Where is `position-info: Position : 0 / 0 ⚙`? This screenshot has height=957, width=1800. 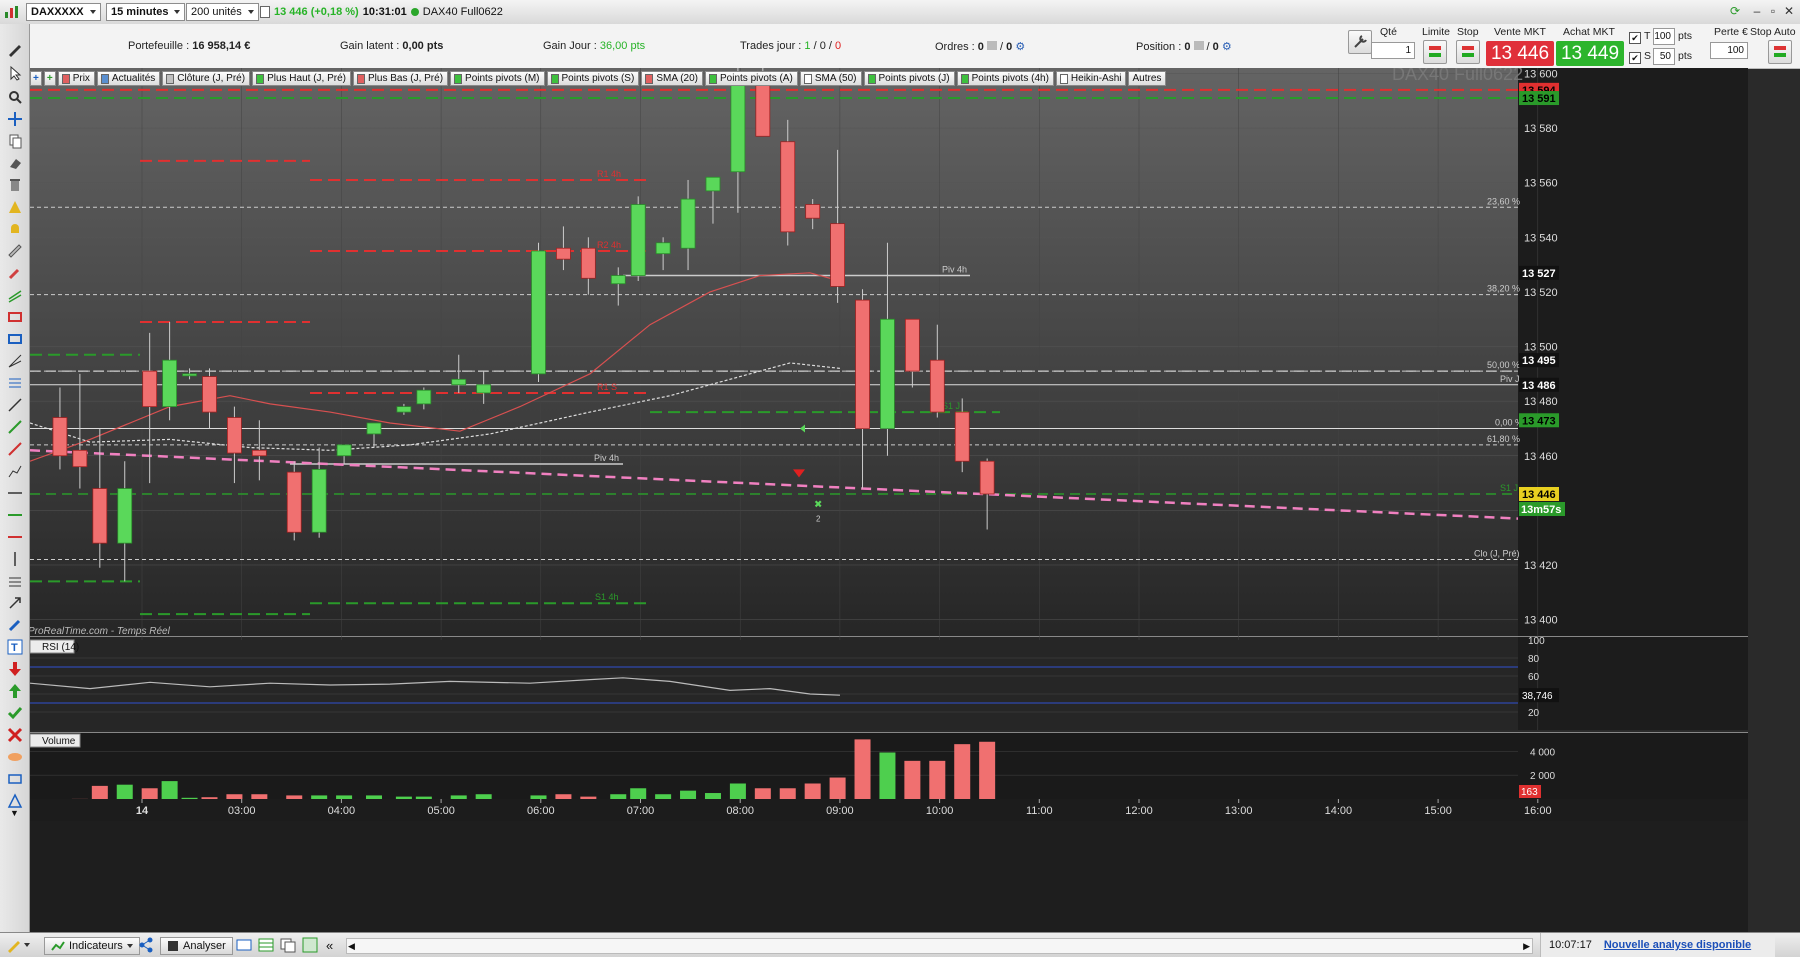
position-info: Position : 0 / 0 ⚙ is located at coordinates (1184, 46).